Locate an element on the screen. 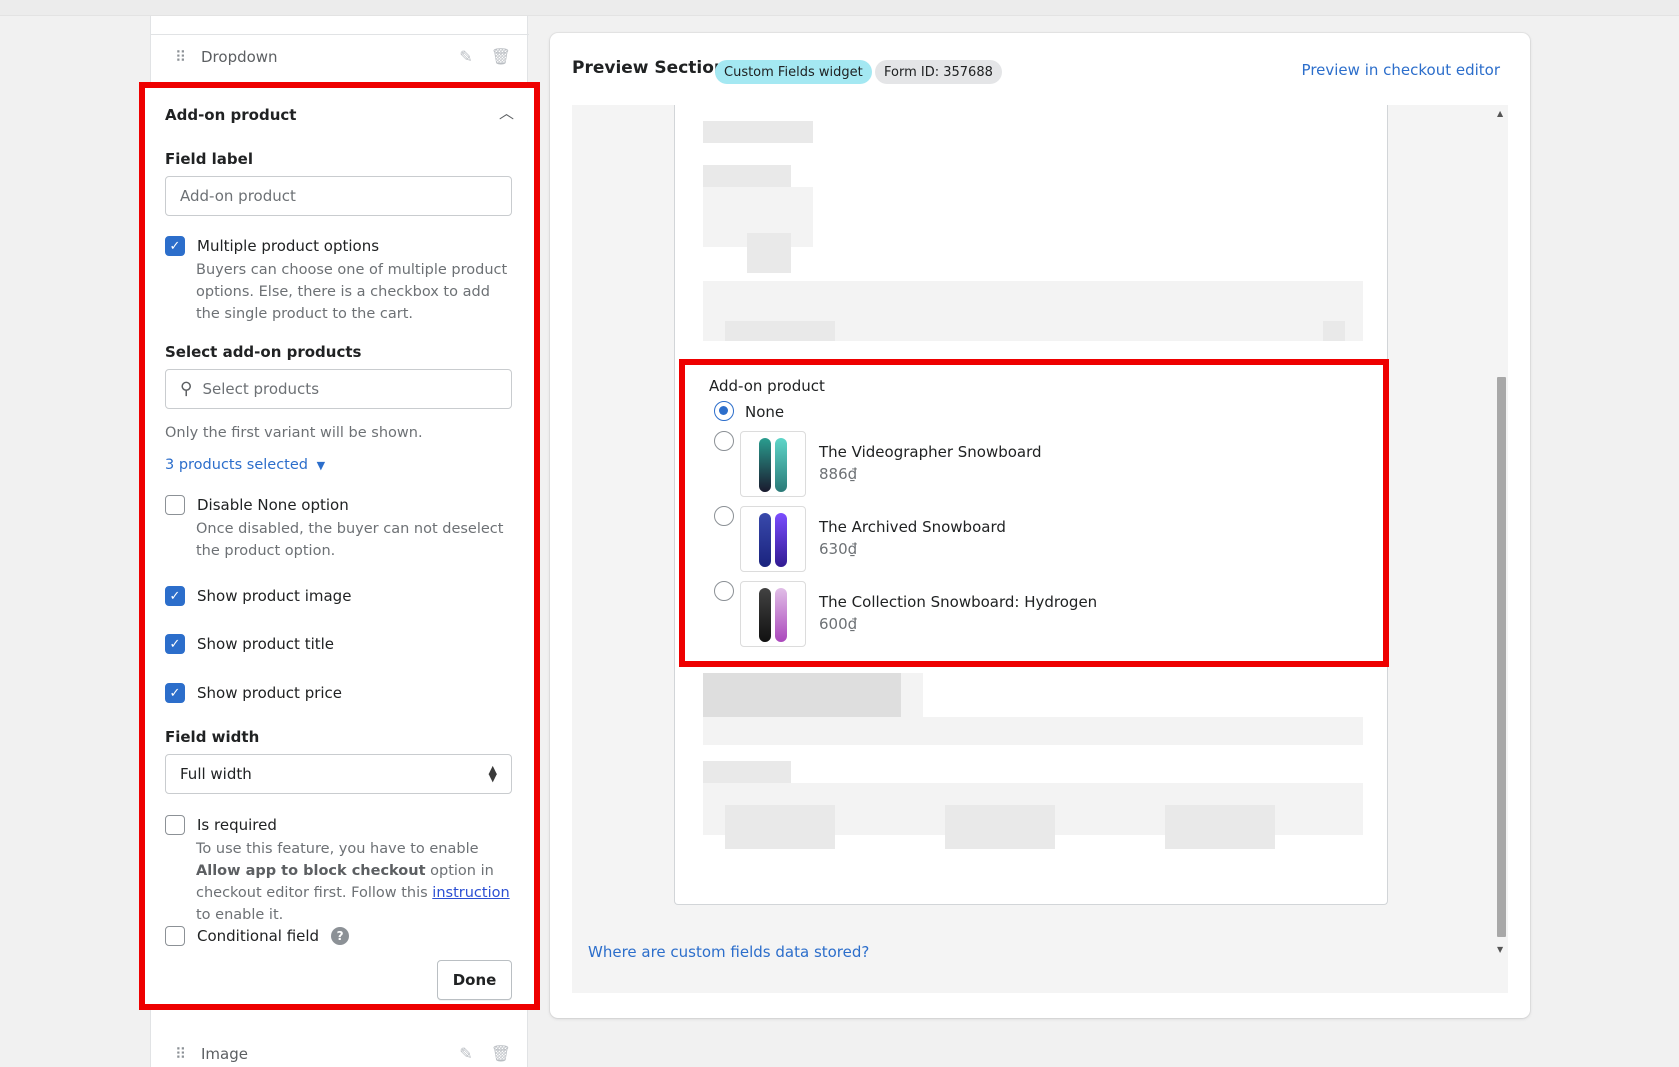  product-price: 886₫ is located at coordinates (838, 474).